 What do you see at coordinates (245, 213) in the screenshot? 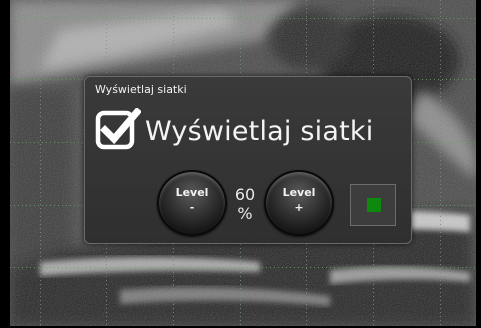
I see `level-unit: %` at bounding box center [245, 213].